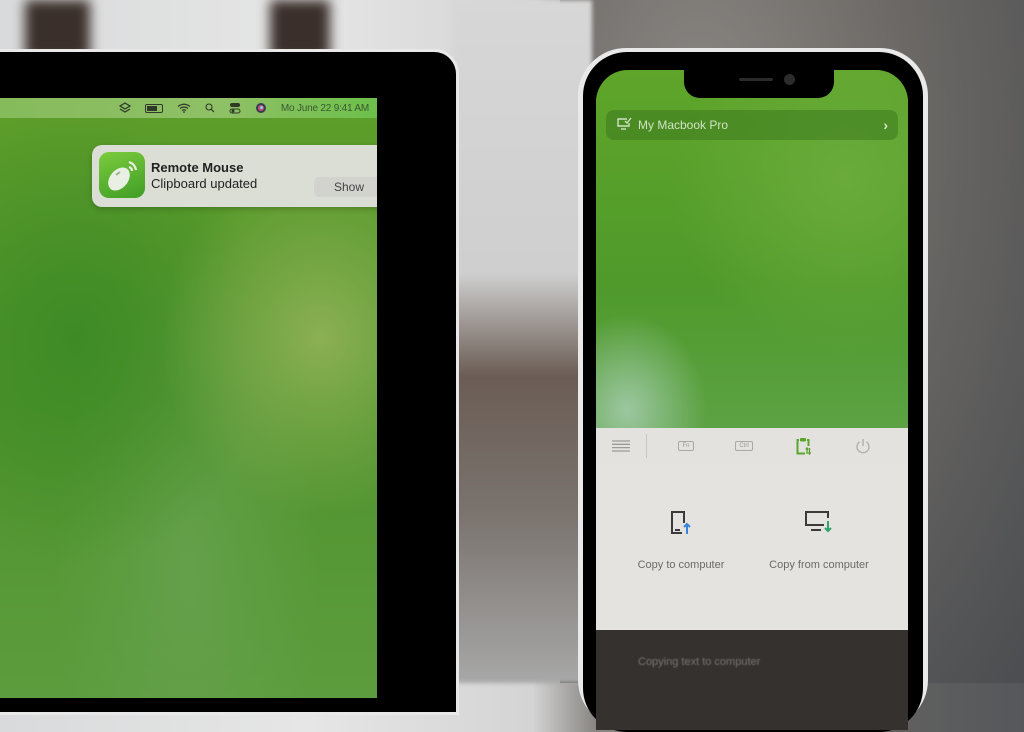  I want to click on device-name: My Macbook Pro, so click(683, 125).